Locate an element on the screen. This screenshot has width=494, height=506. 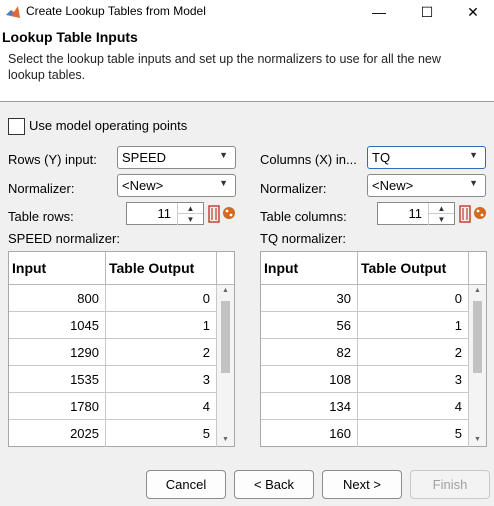
input-cell: 134 is located at coordinates (309, 406).